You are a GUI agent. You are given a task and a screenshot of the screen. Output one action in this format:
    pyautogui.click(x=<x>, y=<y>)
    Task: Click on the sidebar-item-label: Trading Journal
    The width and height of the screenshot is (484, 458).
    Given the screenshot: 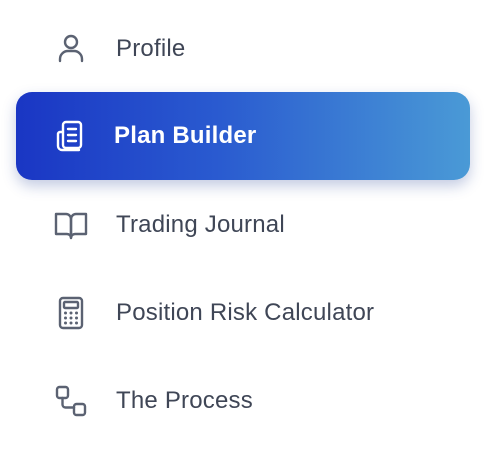 What is the action you would take?
    pyautogui.click(x=200, y=224)
    